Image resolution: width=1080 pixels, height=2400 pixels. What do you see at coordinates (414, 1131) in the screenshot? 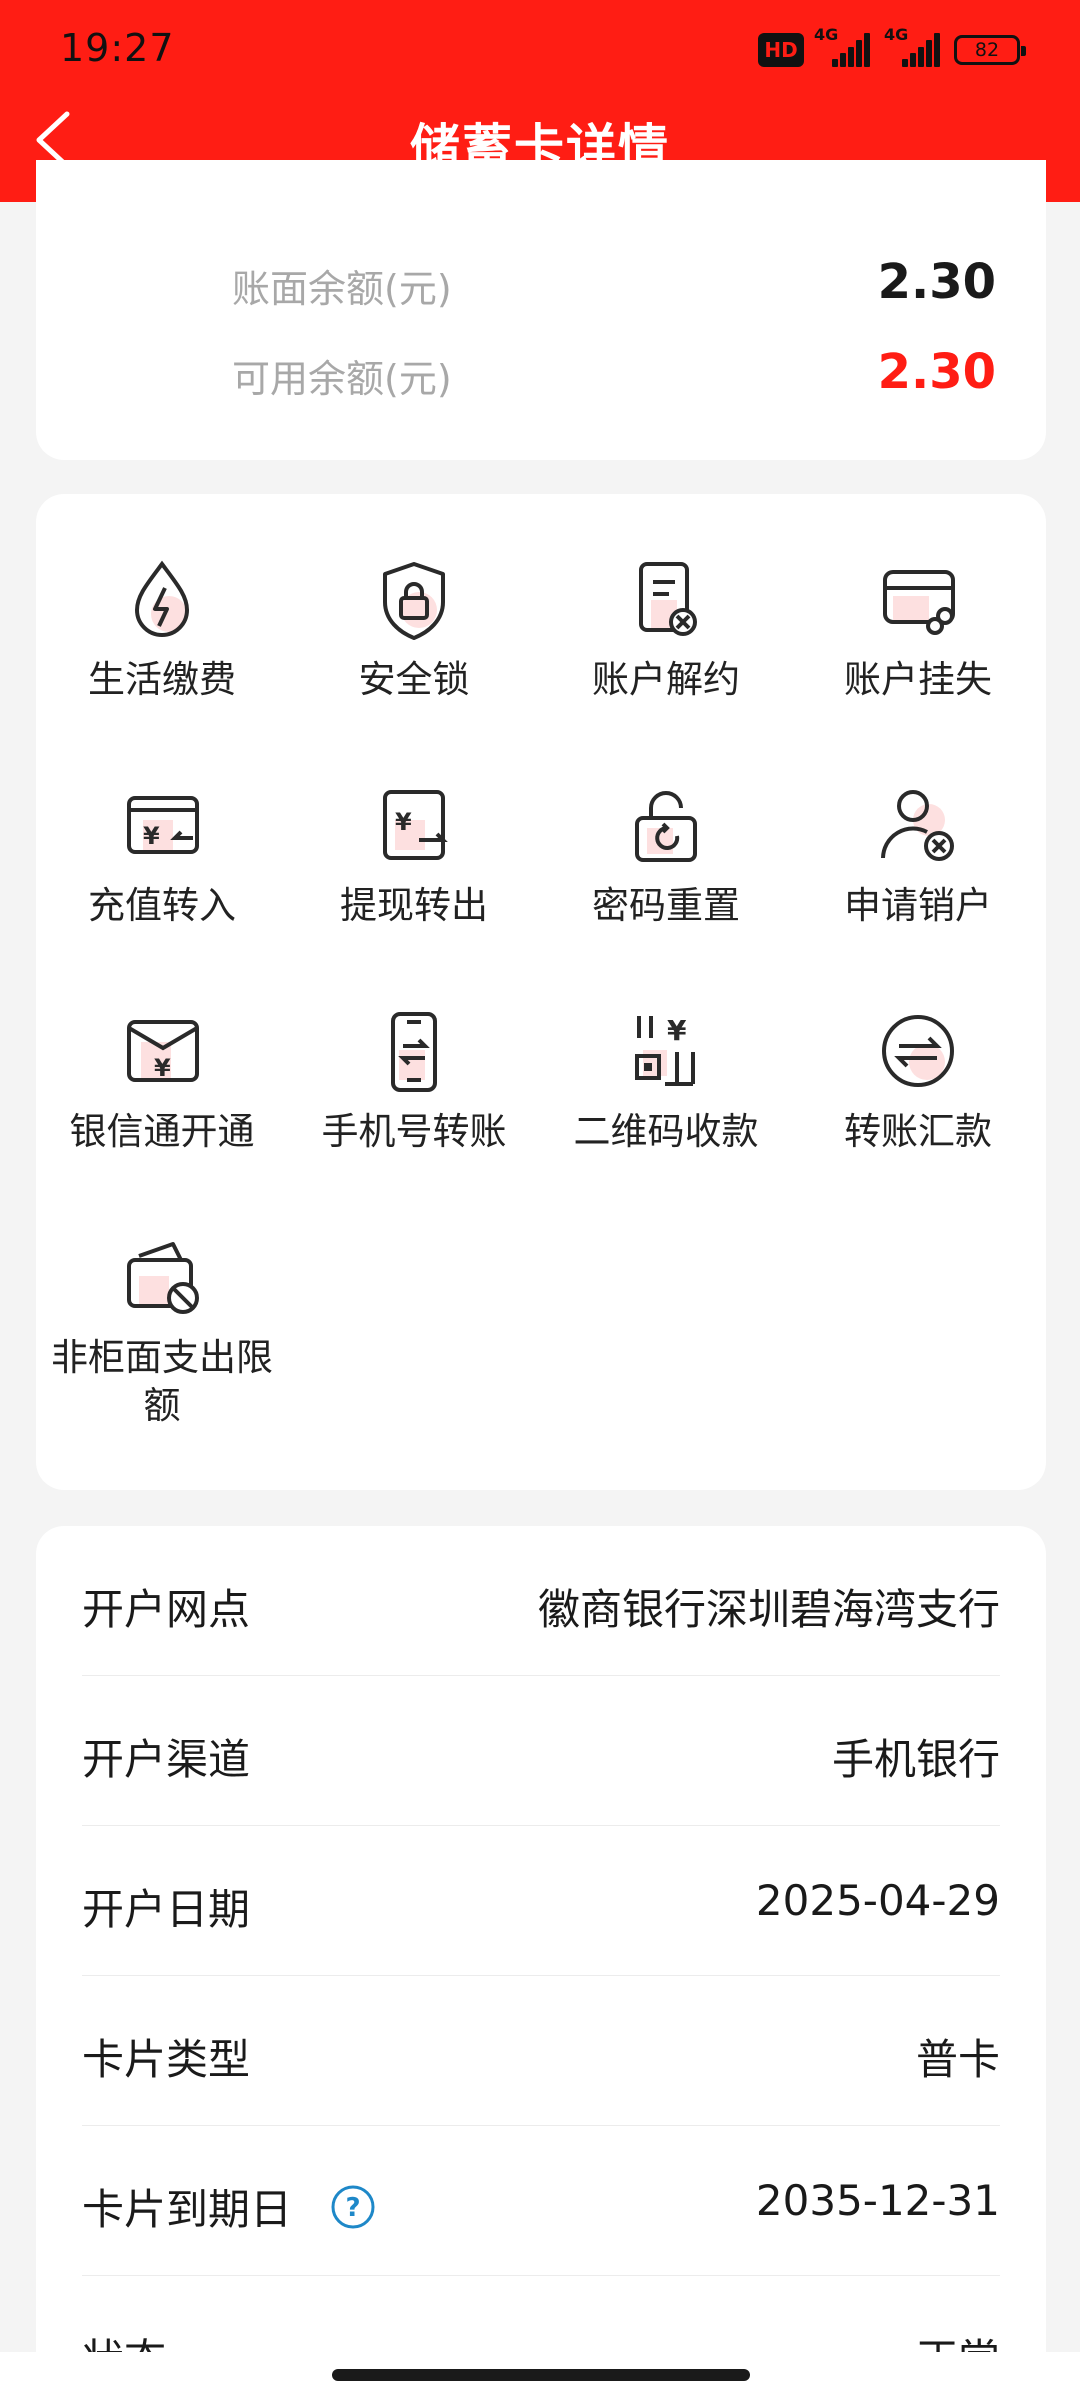
I see `func-label: 手机号转账` at bounding box center [414, 1131].